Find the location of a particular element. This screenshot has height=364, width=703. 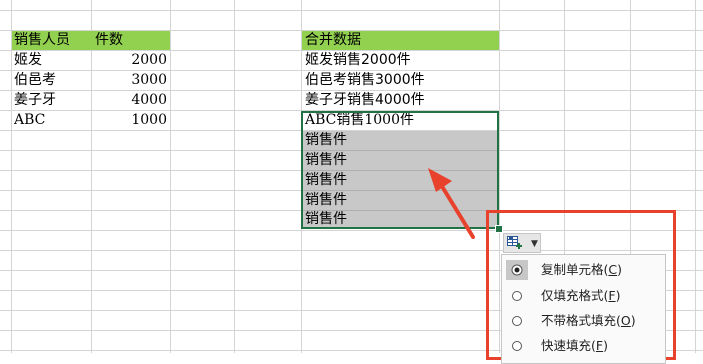

menu-item-flash-fill: 快速填充(F) is located at coordinates (583, 346).